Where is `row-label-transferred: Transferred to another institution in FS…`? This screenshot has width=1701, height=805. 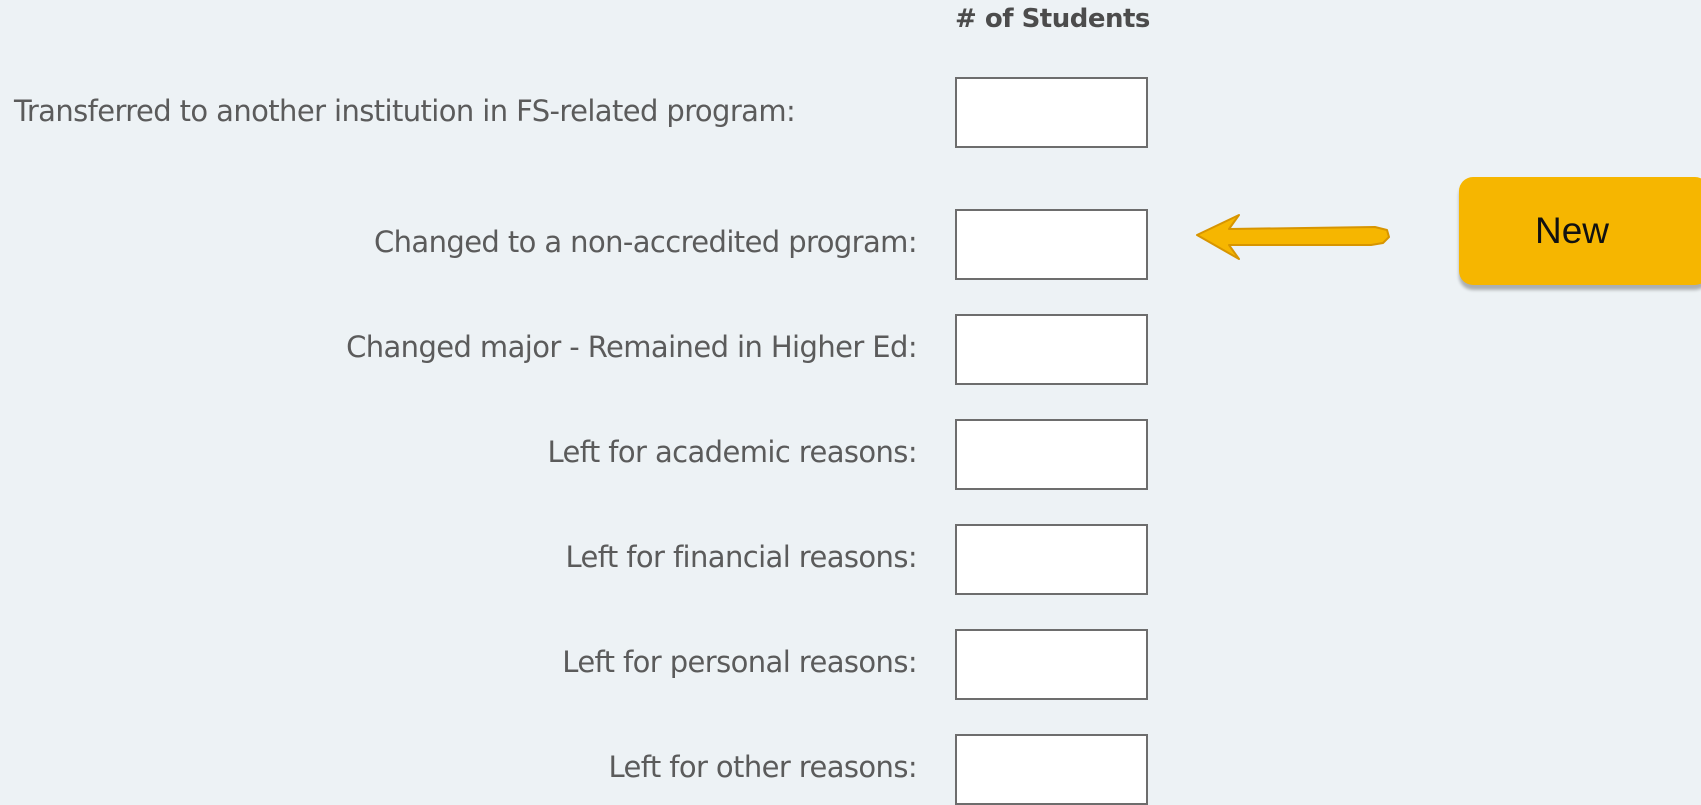
row-label-transferred: Transferred to another institution in FS… is located at coordinates (405, 111).